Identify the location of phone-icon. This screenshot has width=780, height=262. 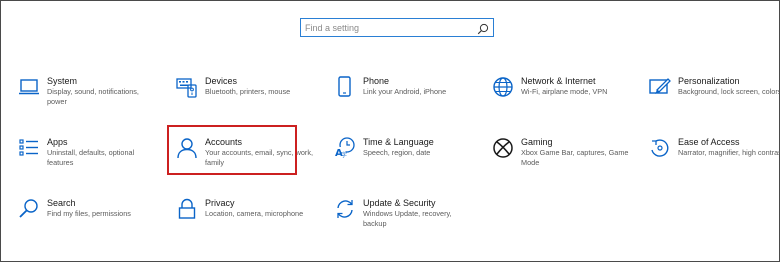
(345, 87).